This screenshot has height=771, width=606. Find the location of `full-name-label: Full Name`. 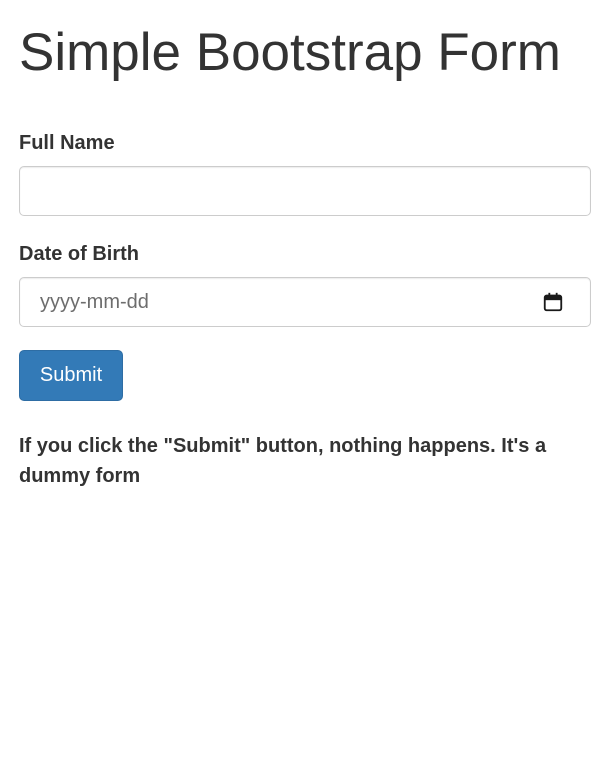

full-name-label: Full Name is located at coordinates (67, 143).